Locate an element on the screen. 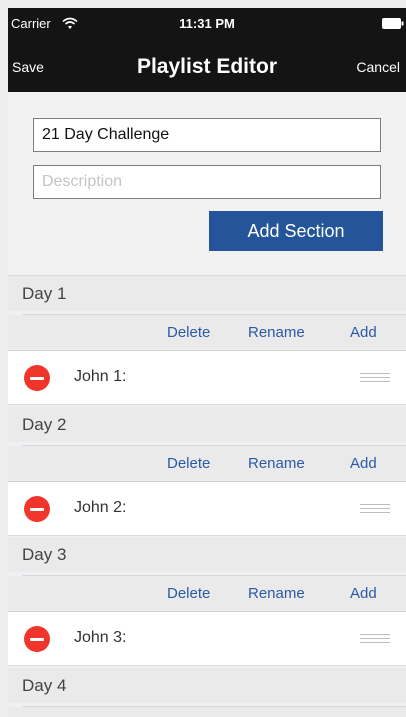 This screenshot has width=406, height=717. page-title: Playlist Editor is located at coordinates (207, 66).